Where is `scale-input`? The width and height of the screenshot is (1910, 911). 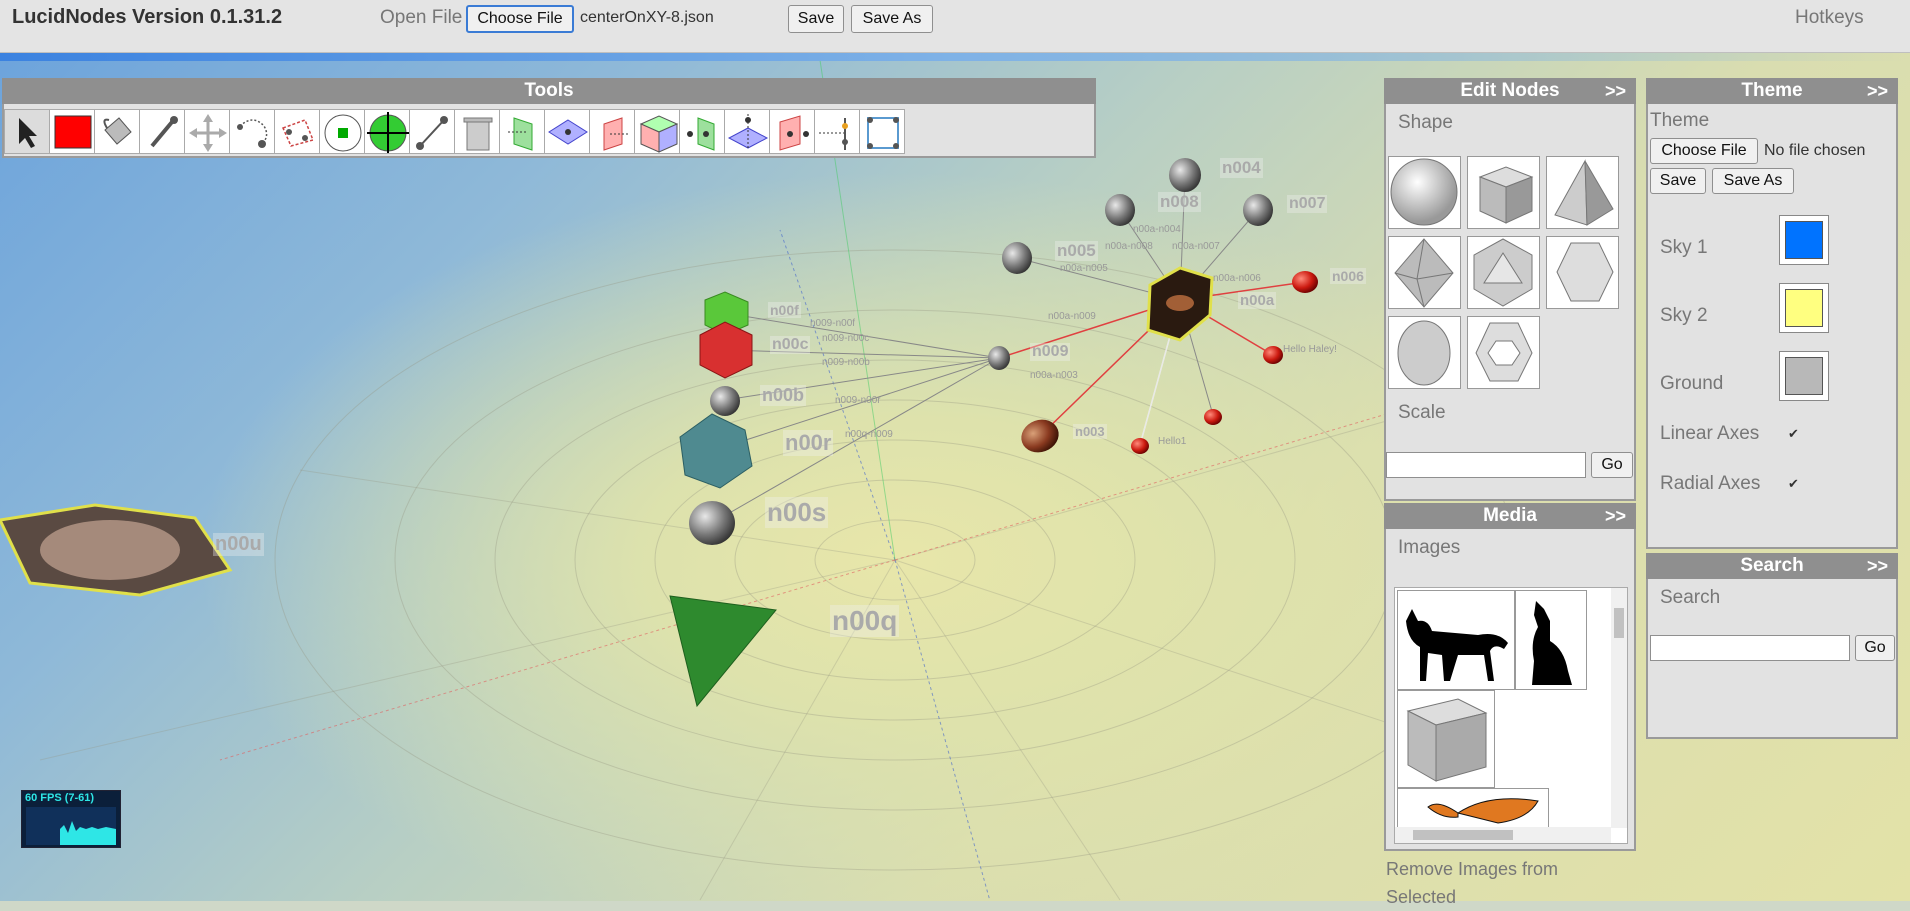 scale-input is located at coordinates (1486, 465).